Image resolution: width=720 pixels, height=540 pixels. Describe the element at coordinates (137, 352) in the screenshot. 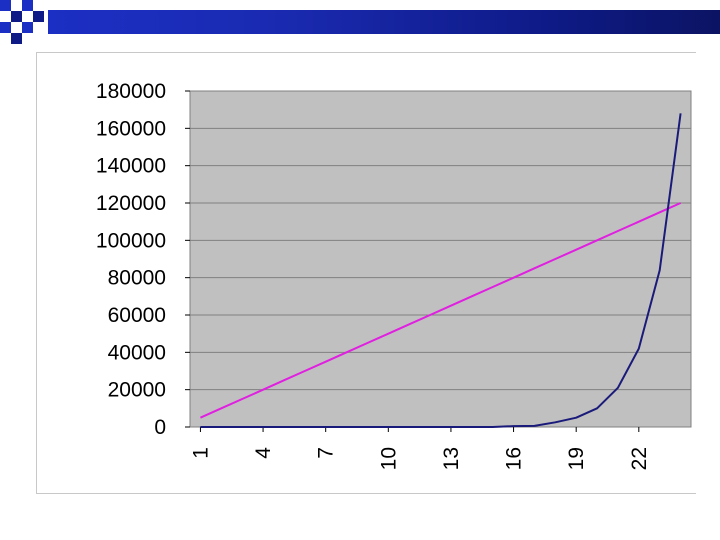

I see `y-tick-label: 40000` at that location.